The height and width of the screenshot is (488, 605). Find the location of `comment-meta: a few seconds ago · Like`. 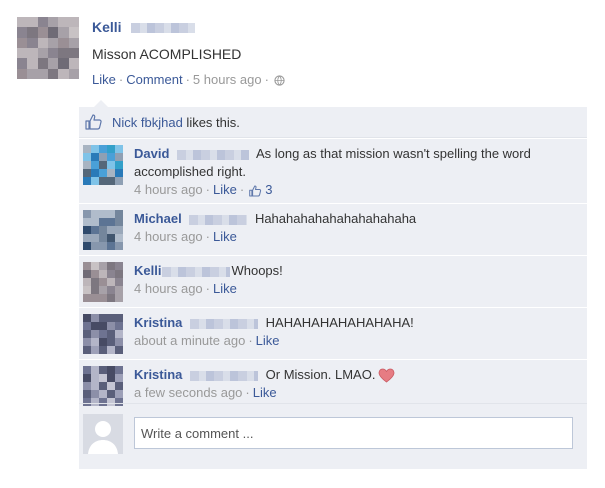

comment-meta: a few seconds ago · Like is located at coordinates (205, 392).